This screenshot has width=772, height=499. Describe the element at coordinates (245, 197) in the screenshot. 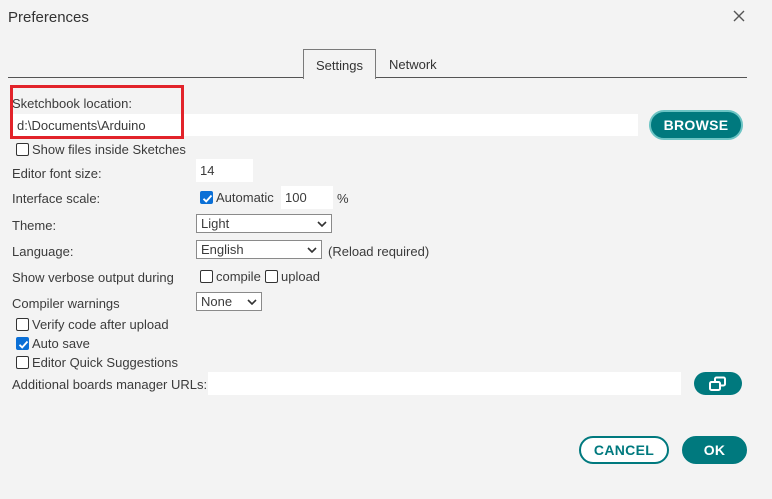

I see `automatic-label: Automatic` at that location.